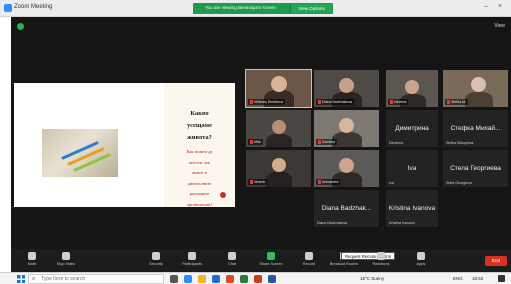 Image resolution: width=511 pixels, height=284 pixels. Describe the element at coordinates (268, 102) in the screenshot. I see `participant-name: Velizara Dimitrova` at that location.